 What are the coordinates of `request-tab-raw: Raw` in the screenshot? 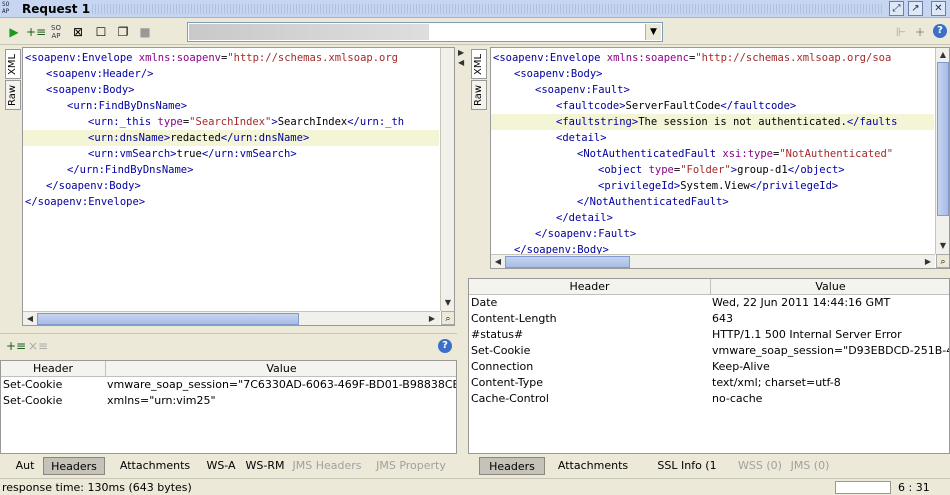 It's located at (13, 95).